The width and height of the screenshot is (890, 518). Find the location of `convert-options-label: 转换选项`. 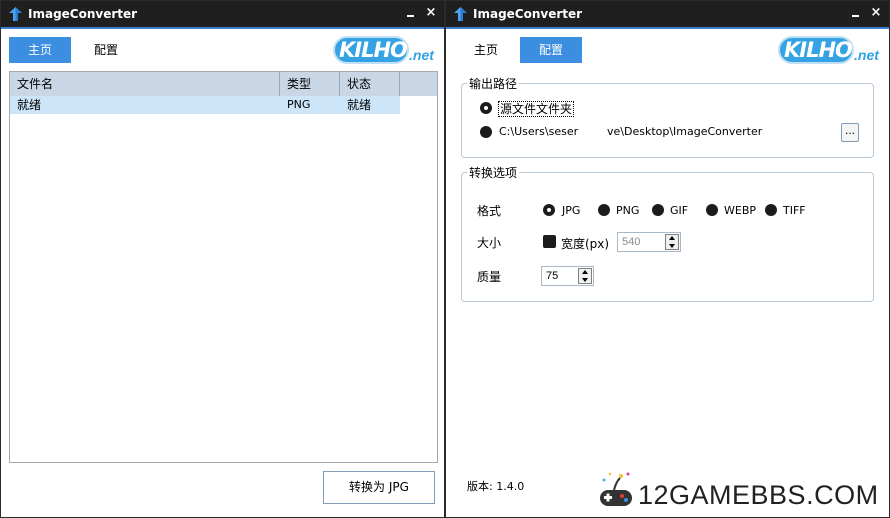

convert-options-label: 转换选项 is located at coordinates (493, 172).